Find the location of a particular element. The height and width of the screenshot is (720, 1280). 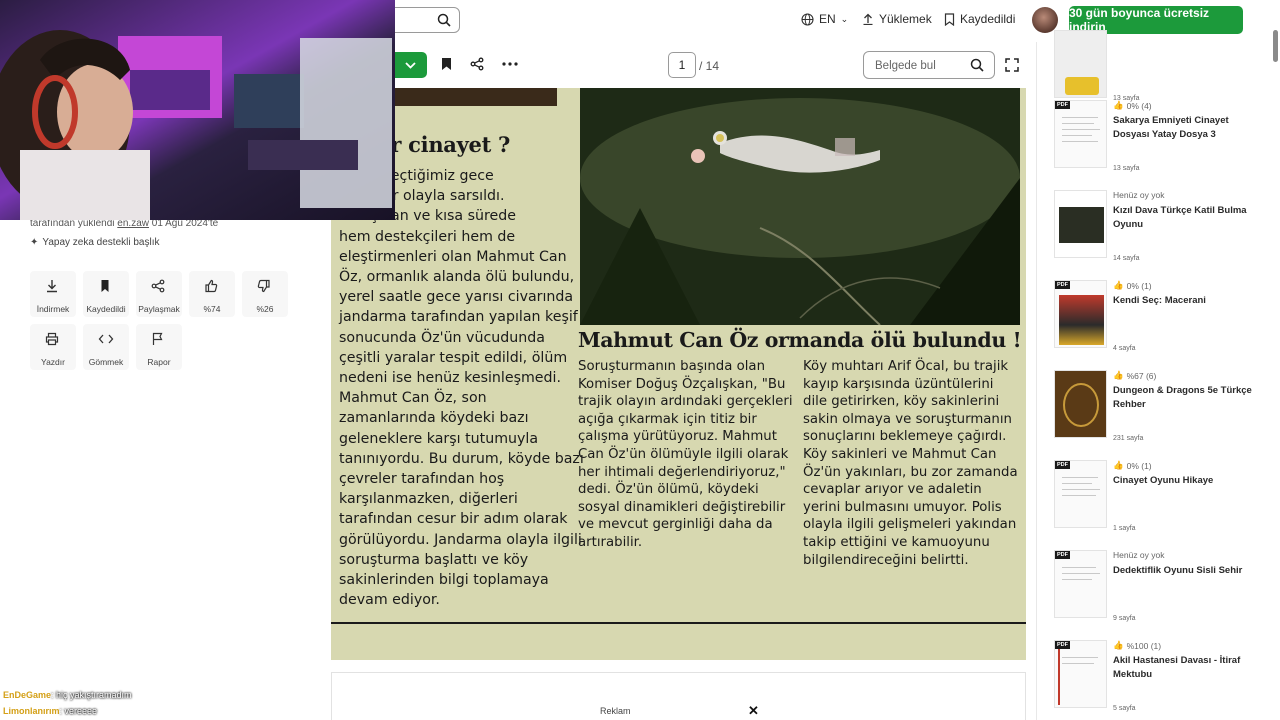

page-count: 231 sayfa is located at coordinates (1128, 438).